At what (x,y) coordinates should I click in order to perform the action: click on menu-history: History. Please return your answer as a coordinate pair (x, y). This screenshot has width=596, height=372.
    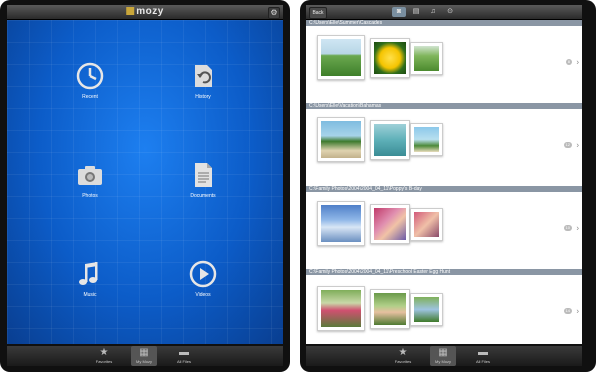
    Looking at the image, I should click on (203, 86).